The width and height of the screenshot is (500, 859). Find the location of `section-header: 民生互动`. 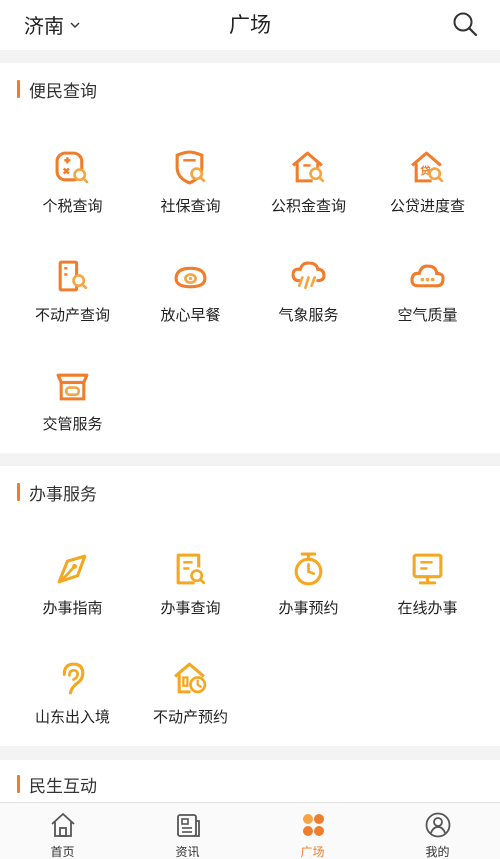

section-header: 民生互动 is located at coordinates (57, 785).